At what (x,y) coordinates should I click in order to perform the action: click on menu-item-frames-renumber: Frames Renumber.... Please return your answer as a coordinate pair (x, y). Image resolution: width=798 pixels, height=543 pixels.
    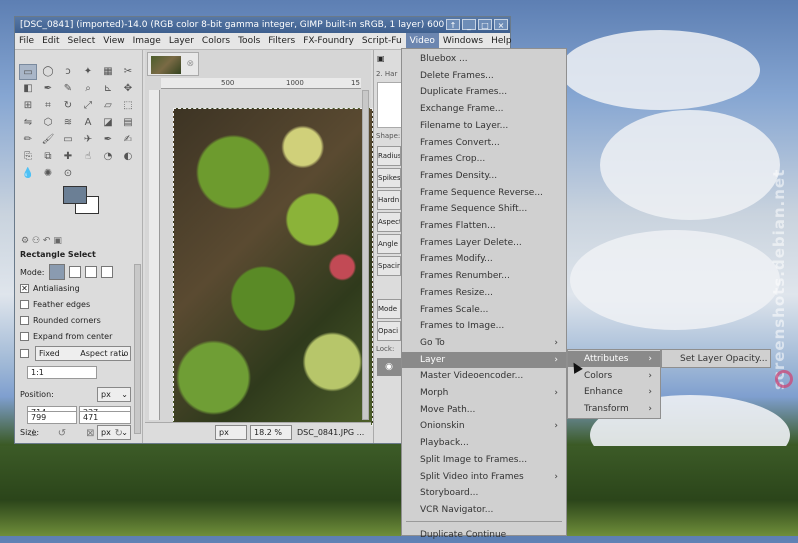
    Looking at the image, I should click on (484, 276).